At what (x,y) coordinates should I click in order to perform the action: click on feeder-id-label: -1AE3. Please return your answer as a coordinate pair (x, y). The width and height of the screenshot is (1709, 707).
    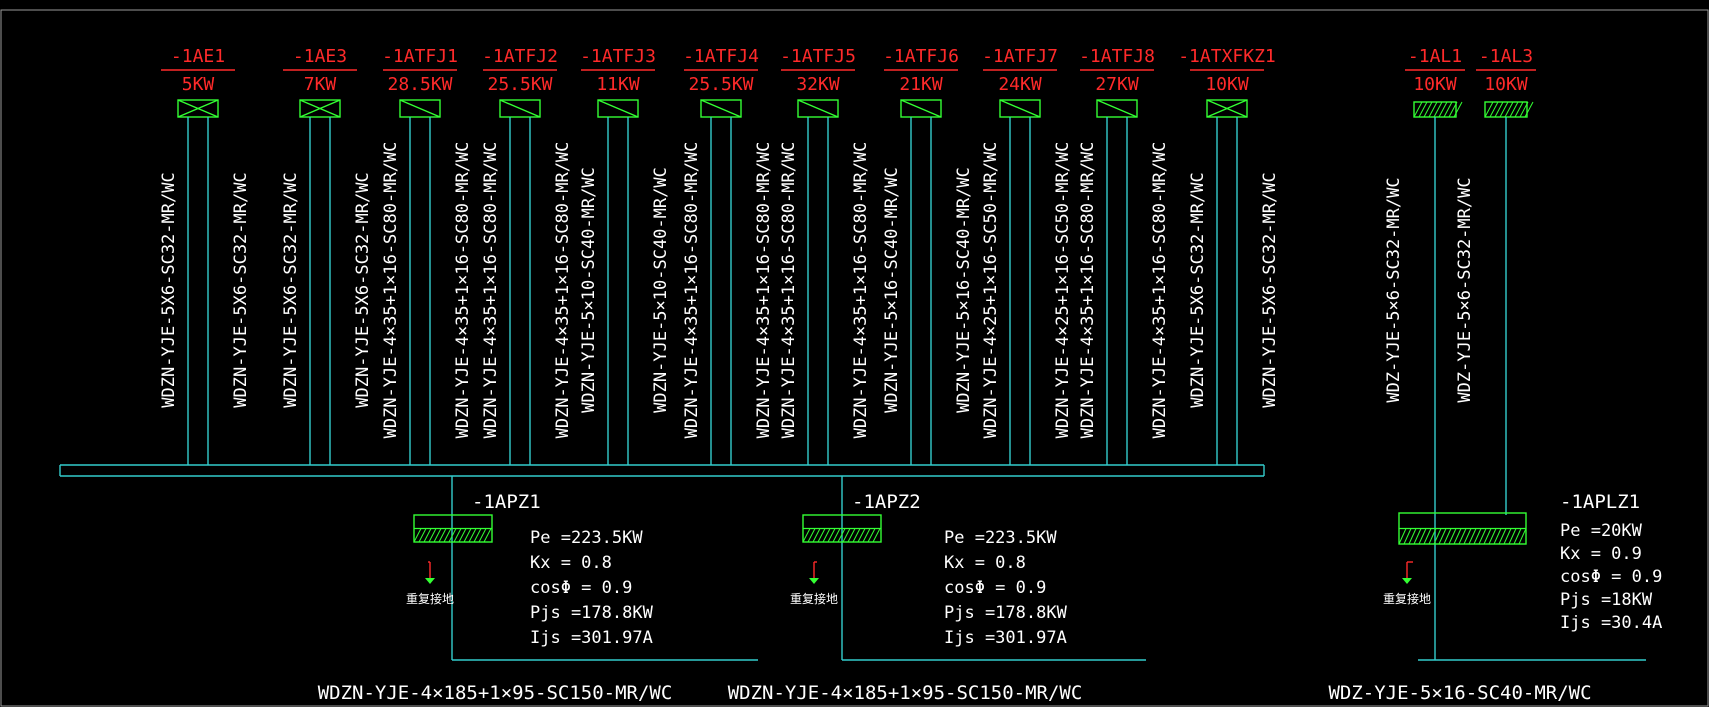
    Looking at the image, I should click on (320, 56).